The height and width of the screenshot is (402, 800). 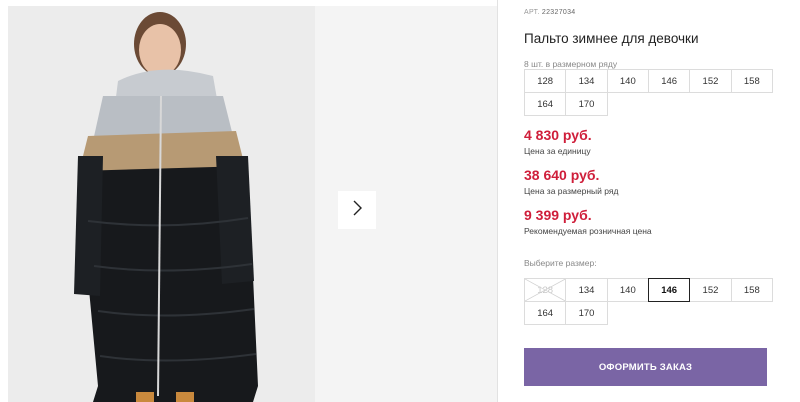 What do you see at coordinates (545, 104) in the screenshot?
I see `size-row-cell: 164` at bounding box center [545, 104].